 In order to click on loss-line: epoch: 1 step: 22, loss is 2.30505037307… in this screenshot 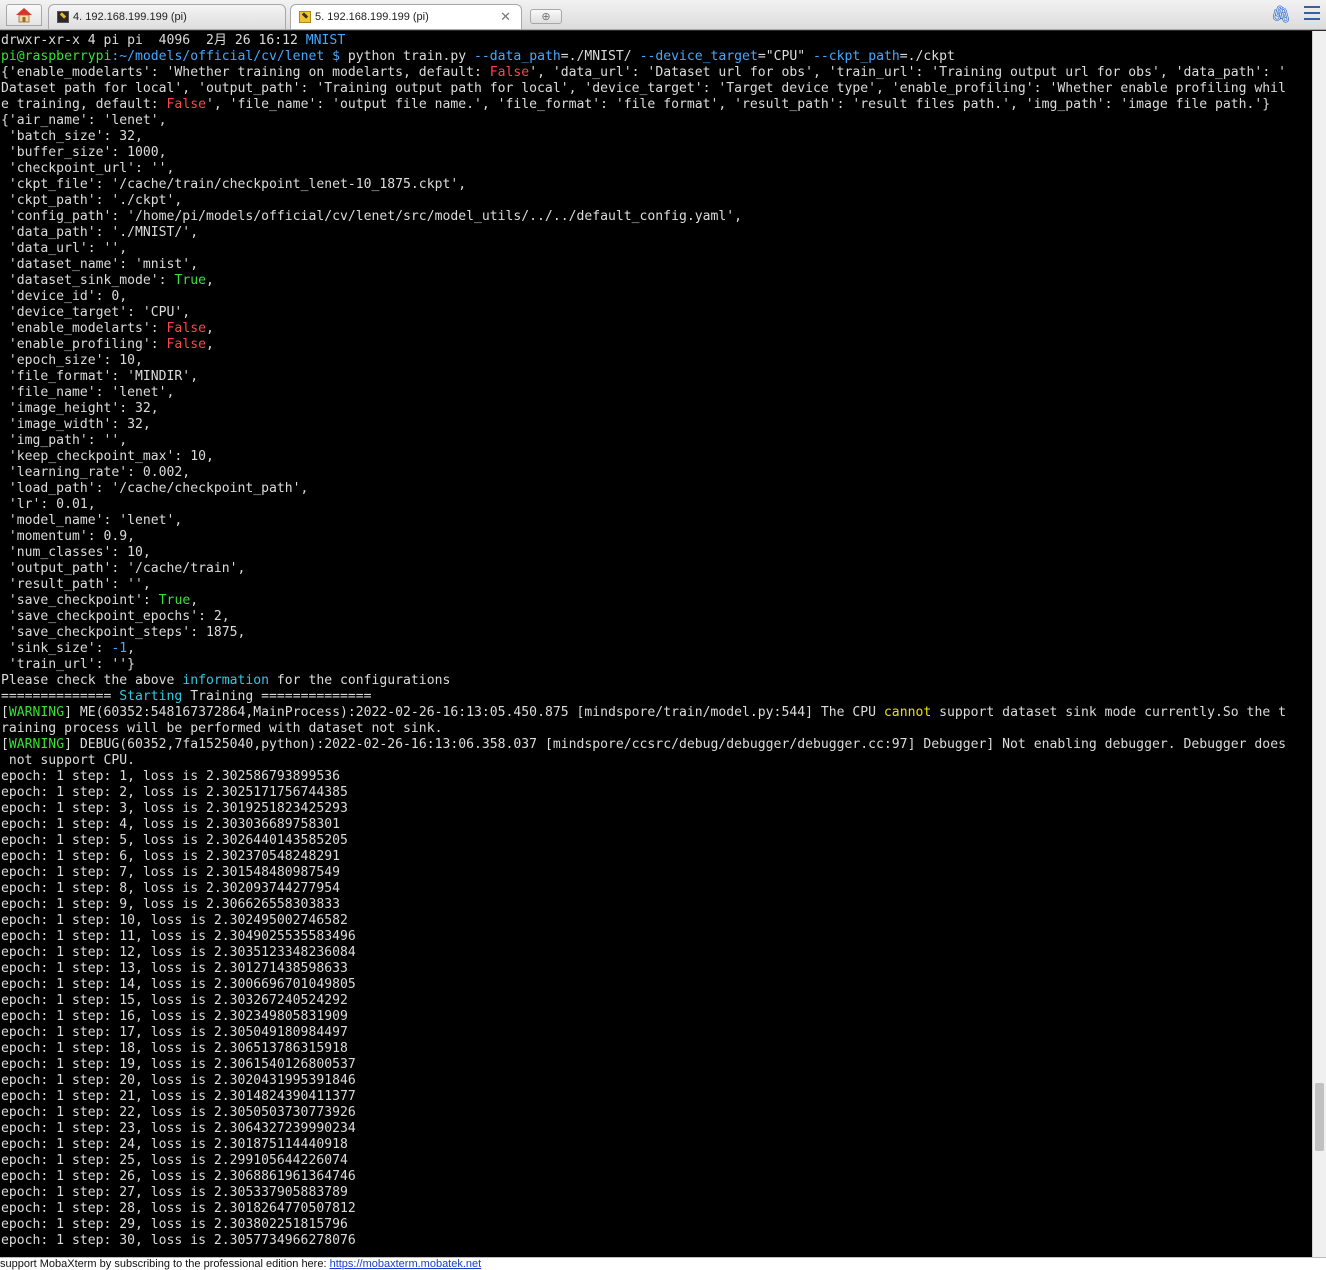, I will do `click(178, 1112)`.